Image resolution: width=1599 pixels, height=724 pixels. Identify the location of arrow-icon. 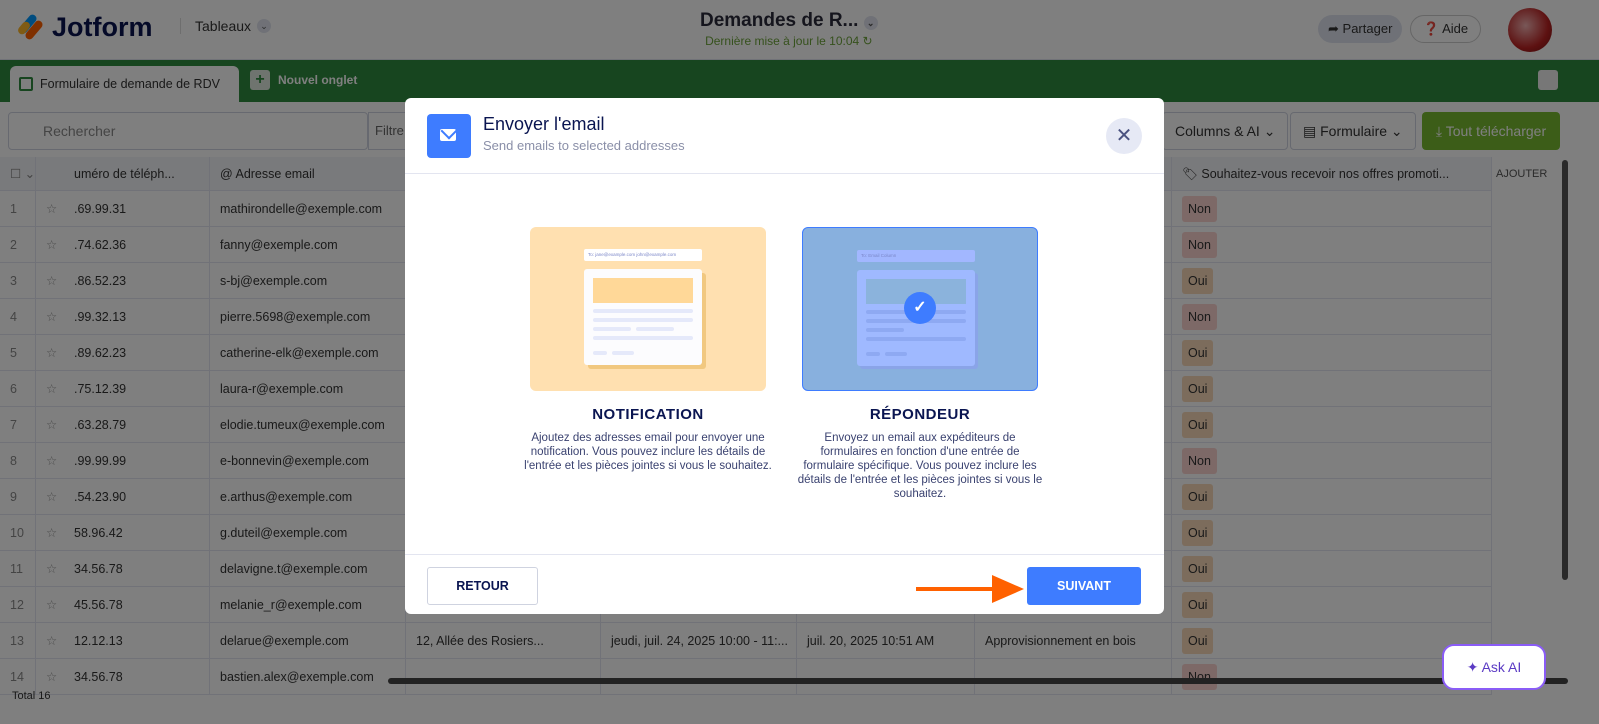
(970, 589).